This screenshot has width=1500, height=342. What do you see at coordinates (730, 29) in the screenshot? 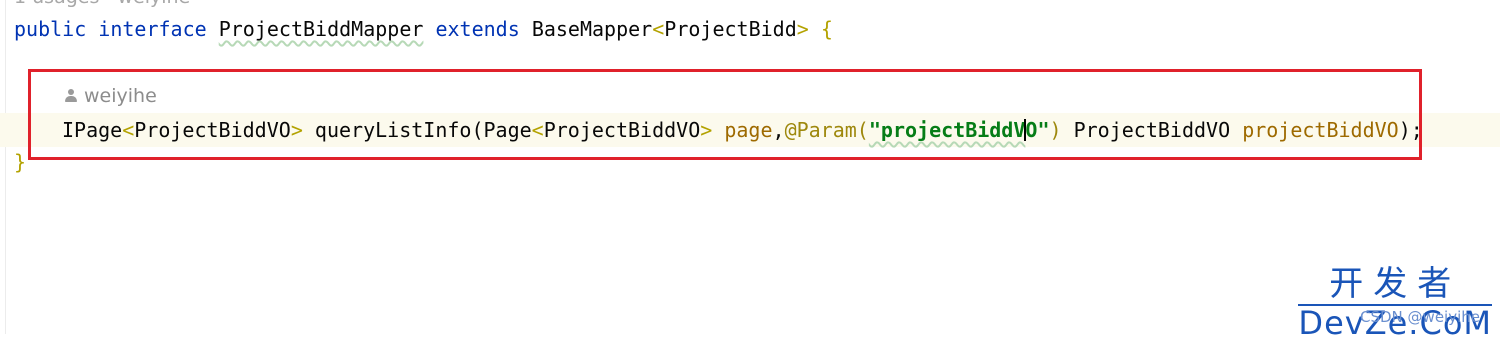
I see `generic-type: ProjectBidd` at bounding box center [730, 29].